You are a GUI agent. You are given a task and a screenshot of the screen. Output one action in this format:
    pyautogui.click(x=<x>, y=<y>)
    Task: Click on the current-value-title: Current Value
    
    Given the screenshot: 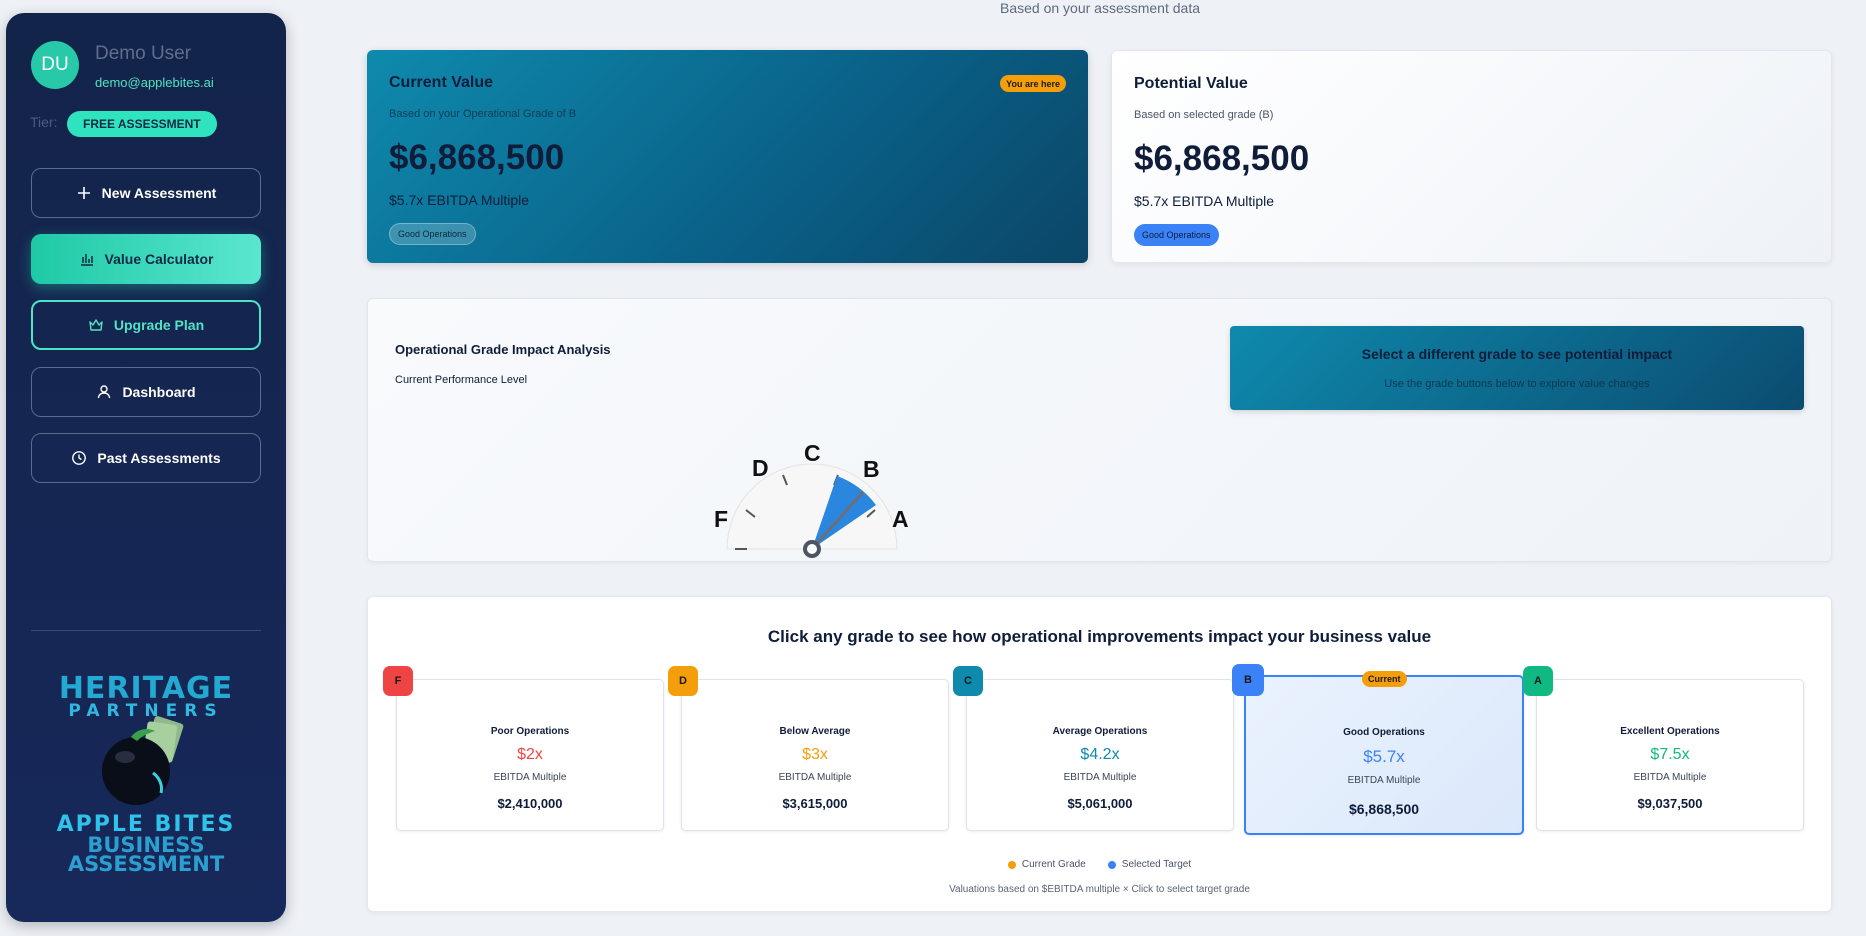 What is the action you would take?
    pyautogui.click(x=441, y=82)
    